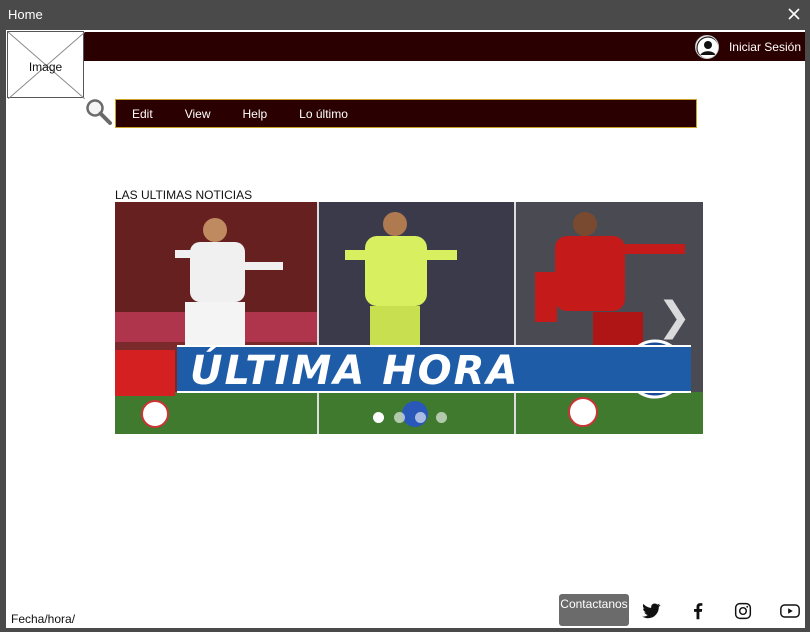 The image size is (810, 632). I want to click on title-bar: Home, so click(405, 15).